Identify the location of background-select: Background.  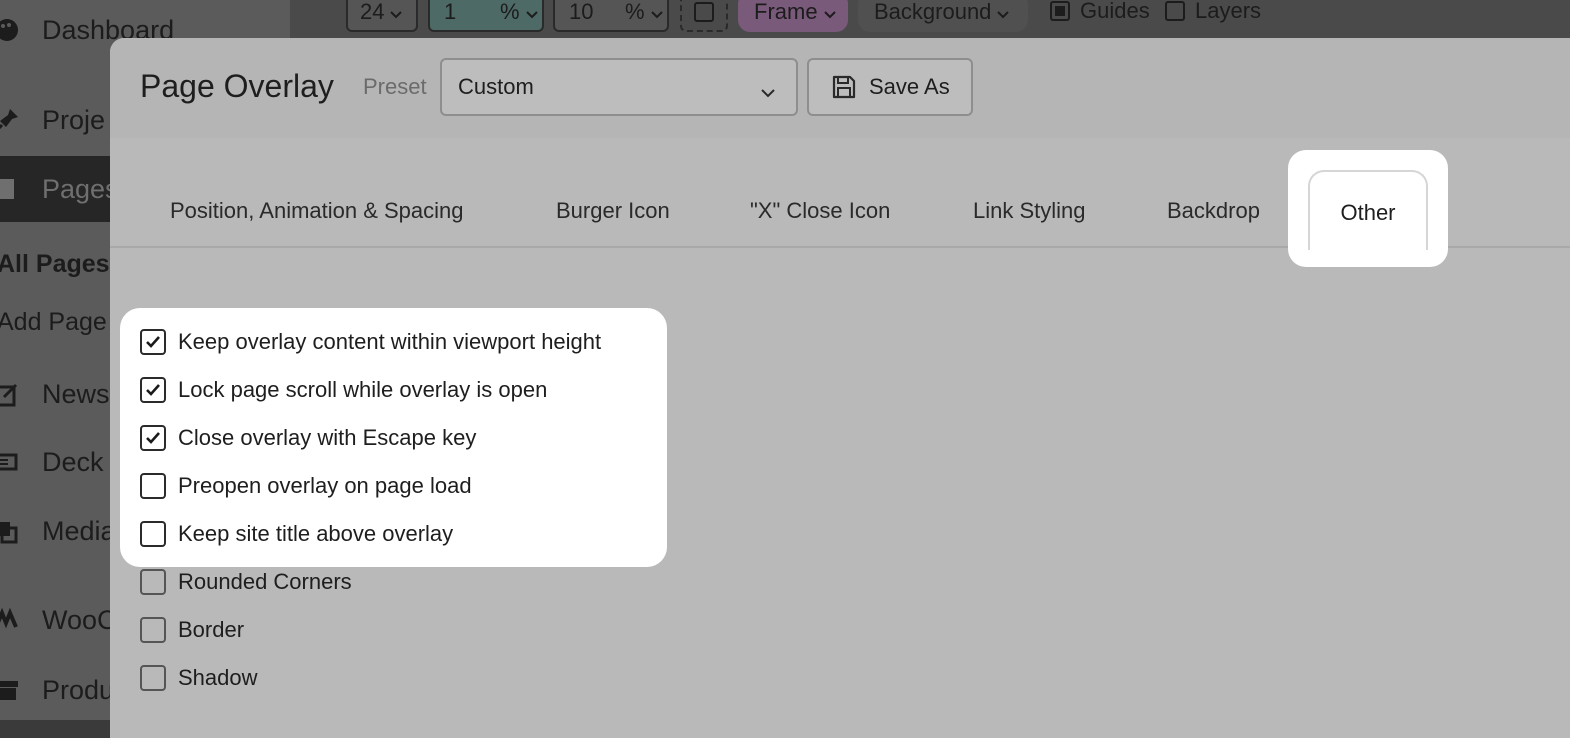
(943, 16).